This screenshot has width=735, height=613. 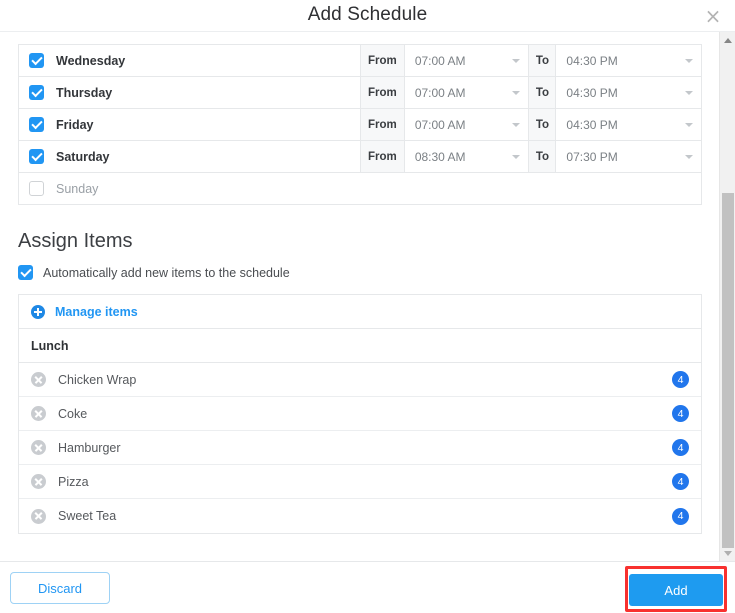 I want to click on day-label: Sunday, so click(x=77, y=188).